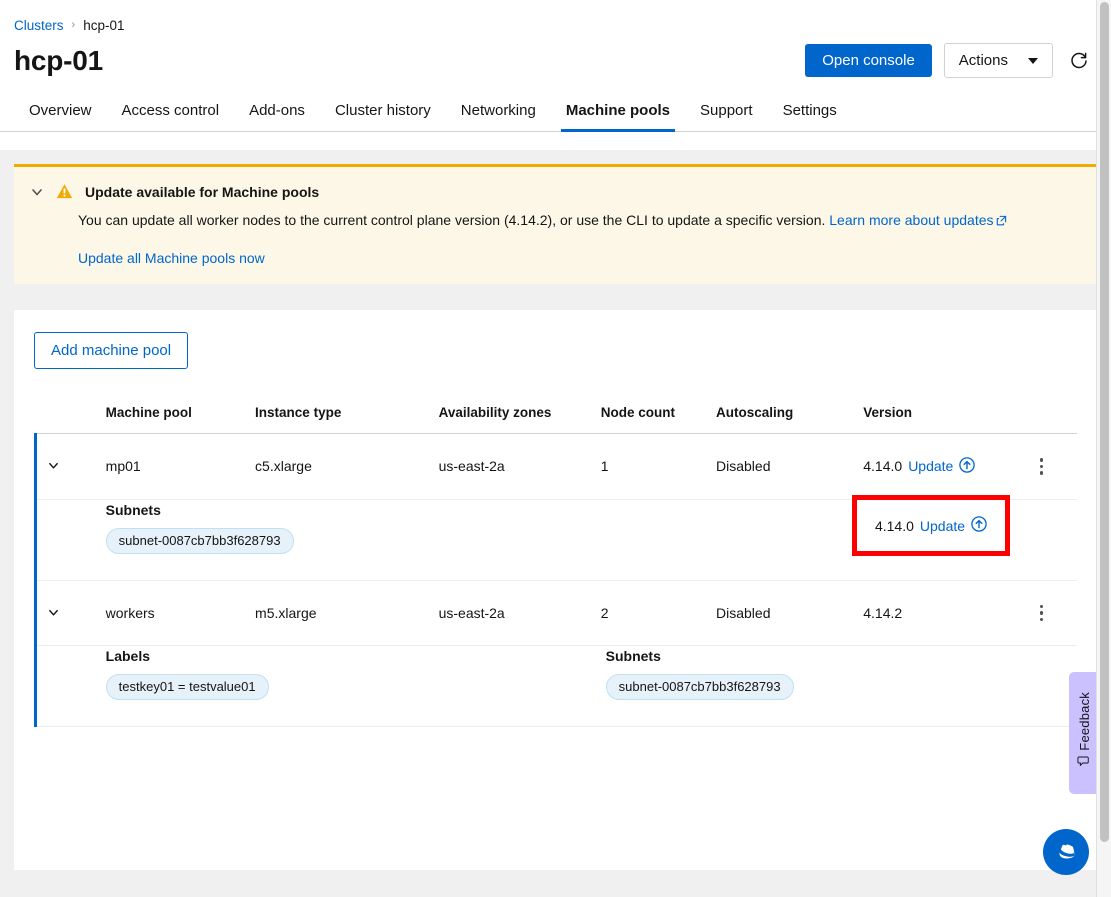  What do you see at coordinates (343, 412) in the screenshot?
I see `col-header-instance-type: Instance type` at bounding box center [343, 412].